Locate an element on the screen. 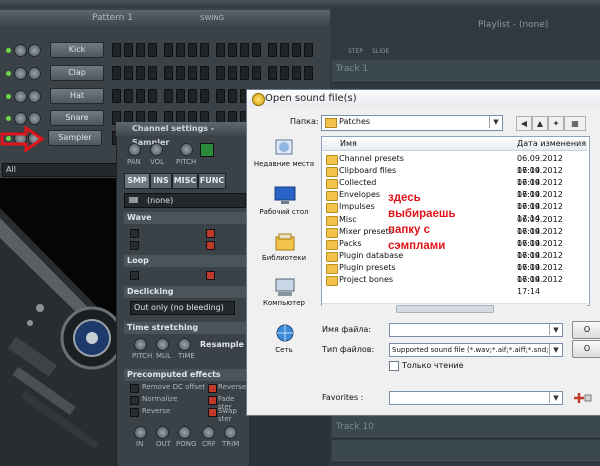 Image resolution: width=600 pixels, height=466 pixels. ts-mul-knob-icon is located at coordinates (162, 344).